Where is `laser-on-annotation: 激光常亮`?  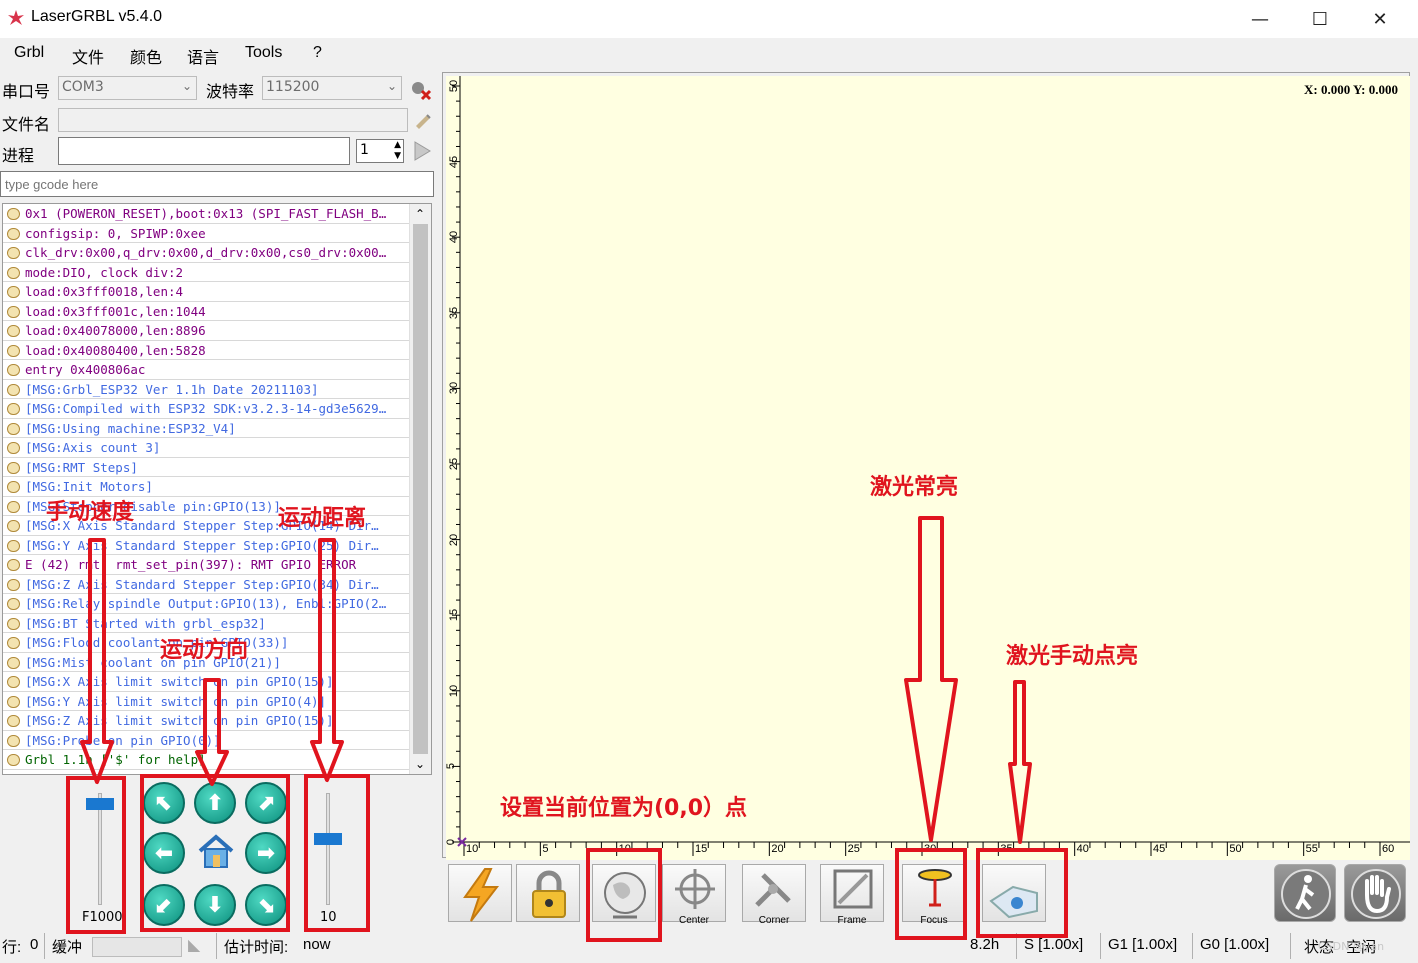
laser-on-annotation: 激光常亮 is located at coordinates (914, 487).